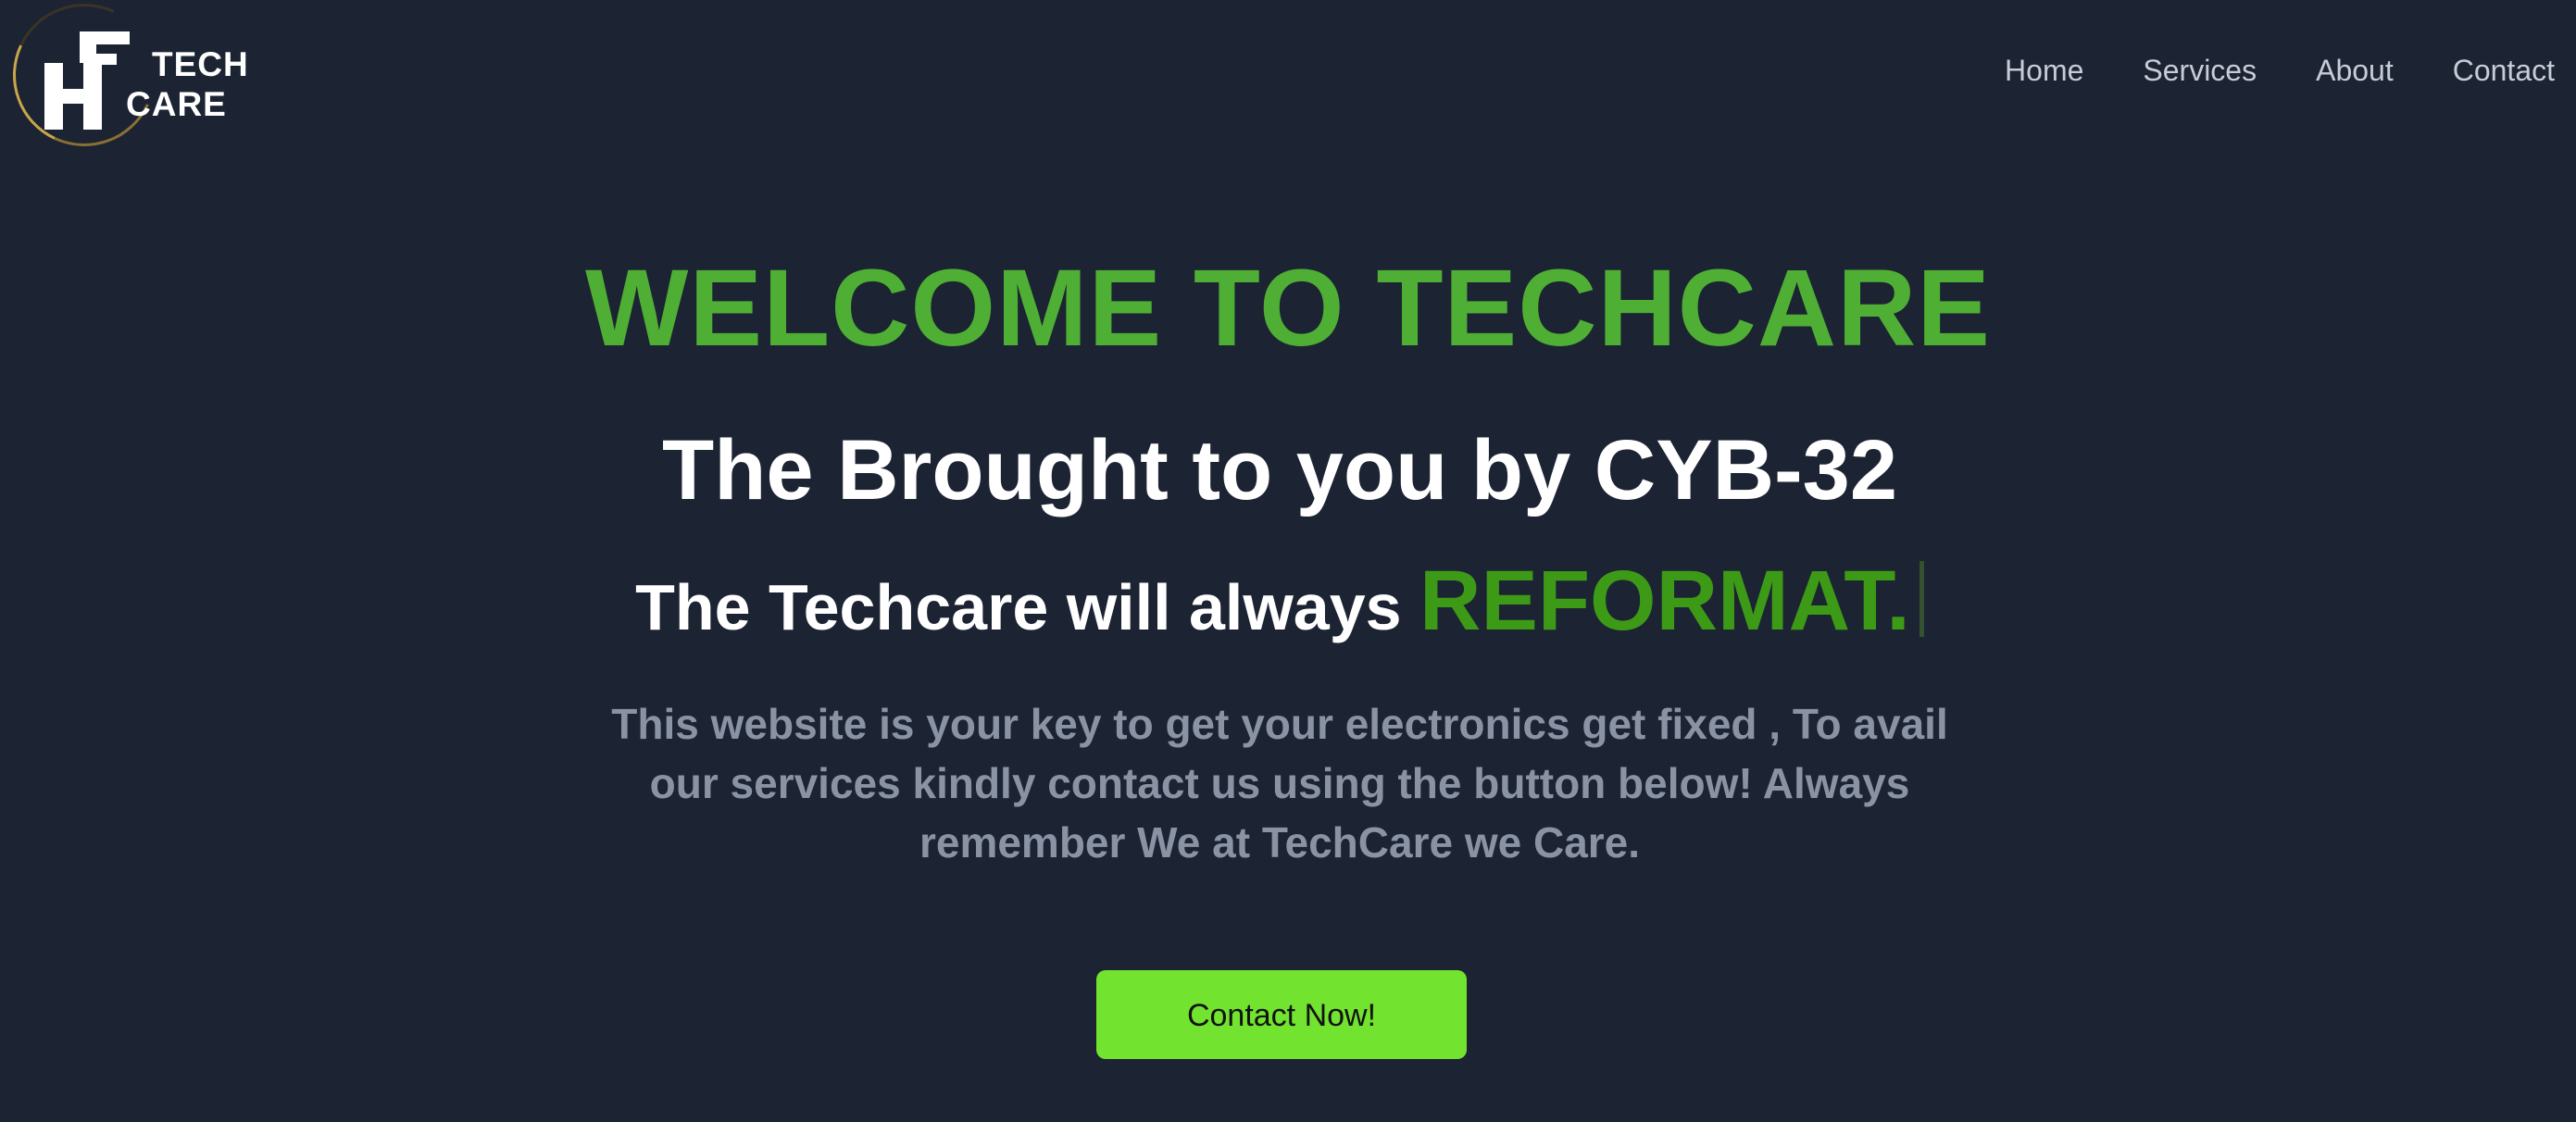 The height and width of the screenshot is (1122, 2576). What do you see at coordinates (2044, 70) in the screenshot?
I see `nav-link-home: Home` at bounding box center [2044, 70].